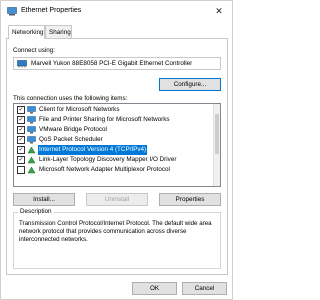  What do you see at coordinates (36, 211) in the screenshot?
I see `description-title: Description` at bounding box center [36, 211].